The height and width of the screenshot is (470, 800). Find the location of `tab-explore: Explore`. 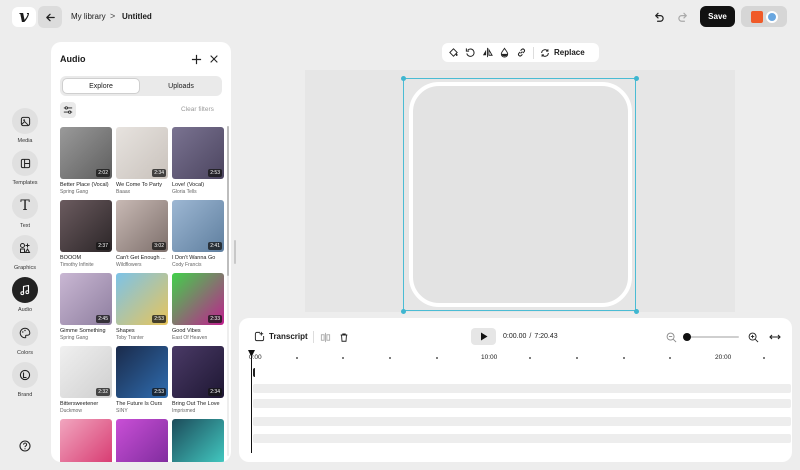

tab-explore: Explore is located at coordinates (101, 86).